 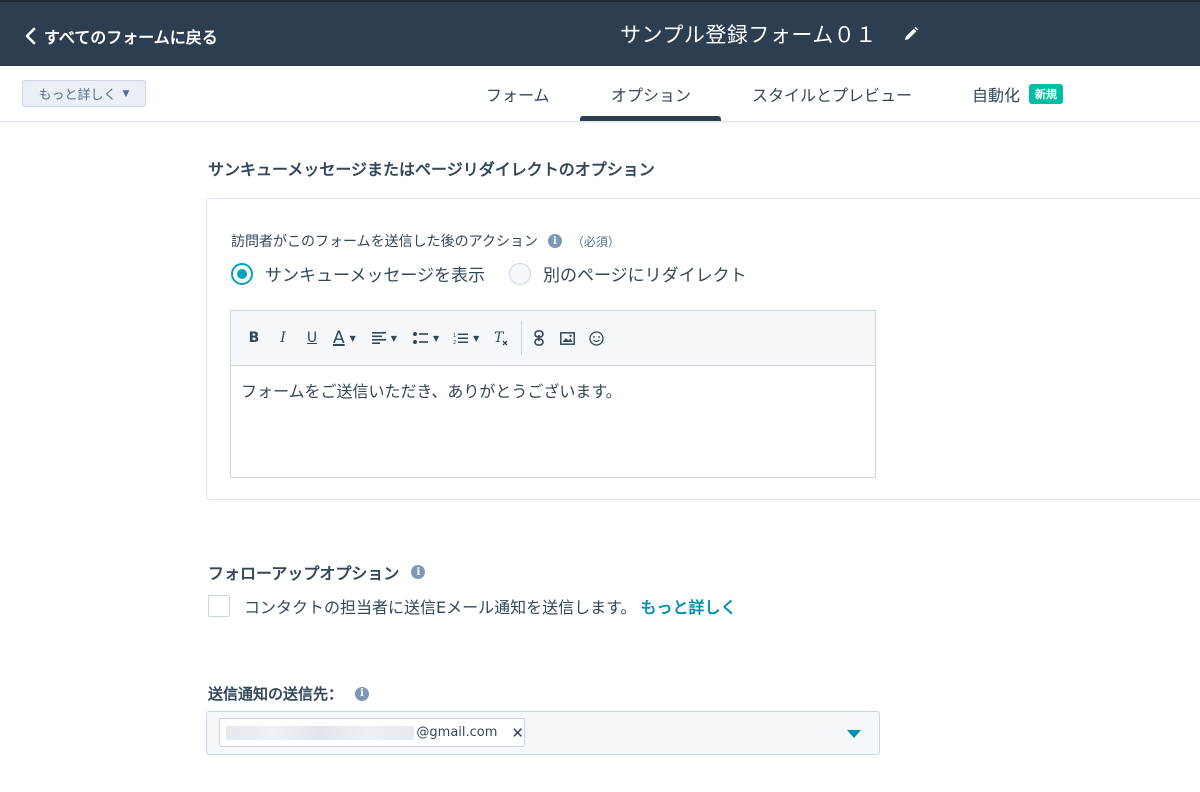 I want to click on more-details-label: もっと詳しく, so click(x=77, y=95).